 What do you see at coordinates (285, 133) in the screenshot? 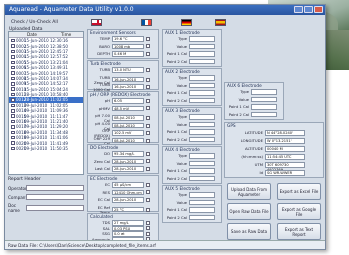
I see `gps-field-value: N 44°28.0240'` at bounding box center [285, 133].